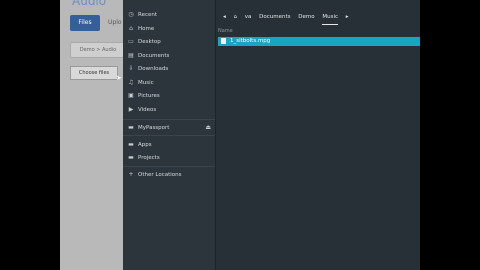 The height and width of the screenshot is (270, 480). Describe the element at coordinates (306, 17) in the screenshot. I see `path-segment-demo: Demo` at that location.